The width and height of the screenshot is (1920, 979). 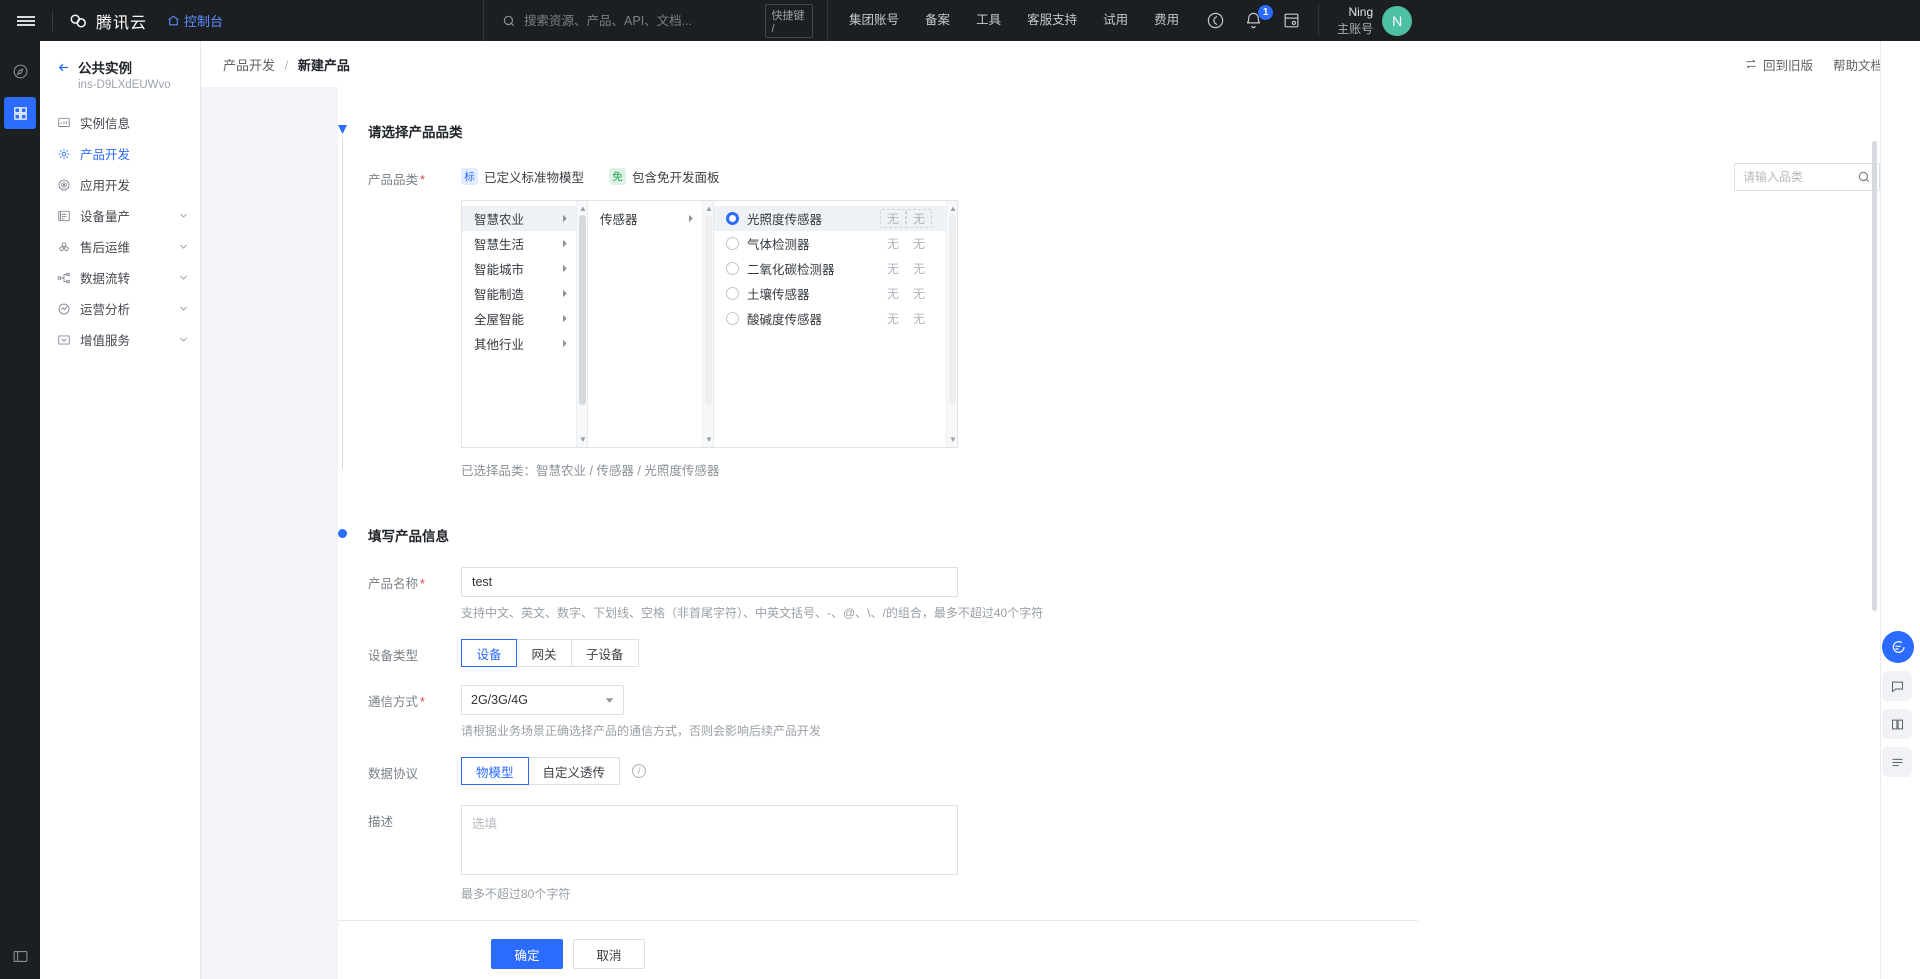 What do you see at coordinates (1897, 762) in the screenshot?
I see `more-button` at bounding box center [1897, 762].